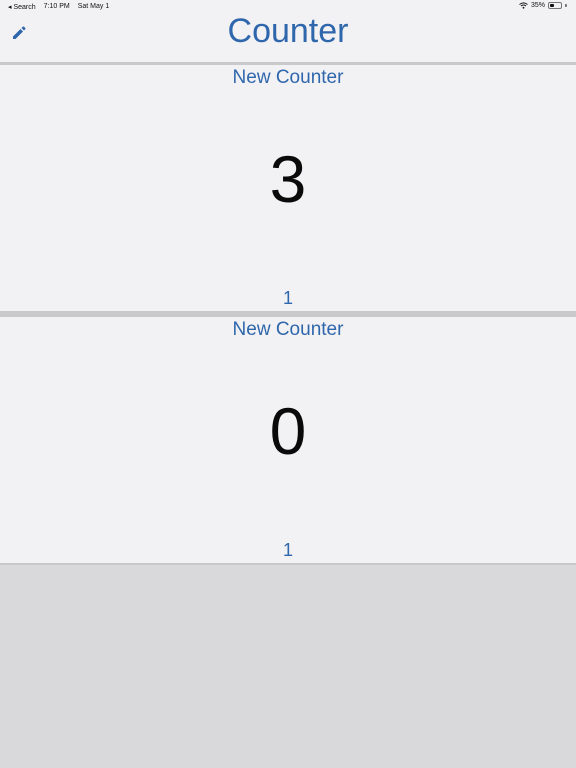  What do you see at coordinates (566, 5) in the screenshot?
I see `battery-tip` at bounding box center [566, 5].